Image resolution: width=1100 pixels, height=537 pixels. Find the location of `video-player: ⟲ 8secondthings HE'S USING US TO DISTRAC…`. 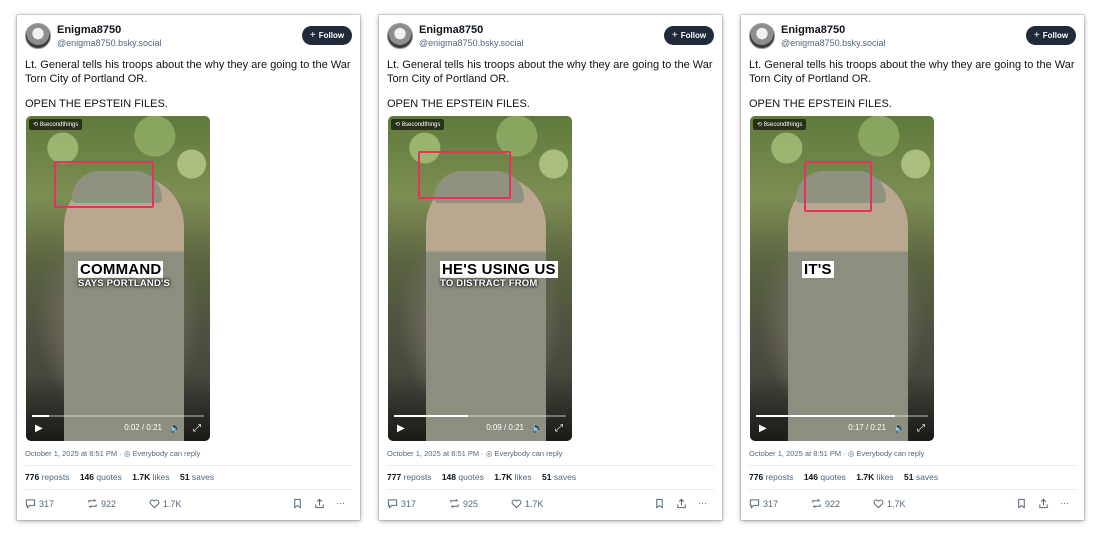

video-player: ⟲ 8secondthings HE'S USING US TO DISTRAC… is located at coordinates (480, 278).